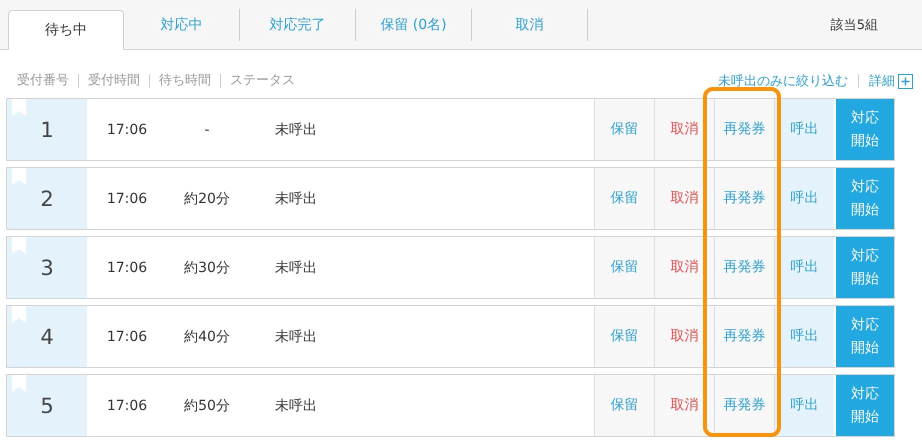 This screenshot has height=440, width=922. I want to click on expand-plus-icon, so click(905, 81).